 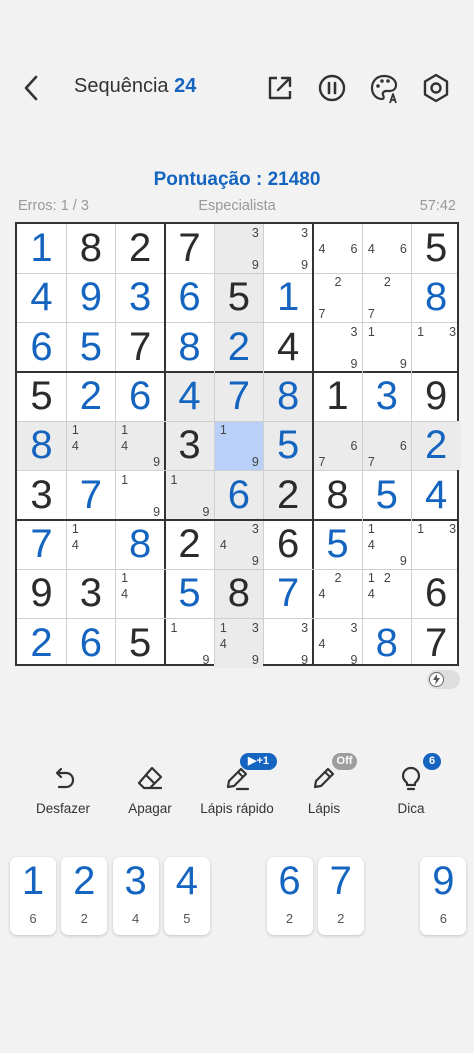 What do you see at coordinates (63, 790) in the screenshot?
I see `undo-button: Desfazer` at bounding box center [63, 790].